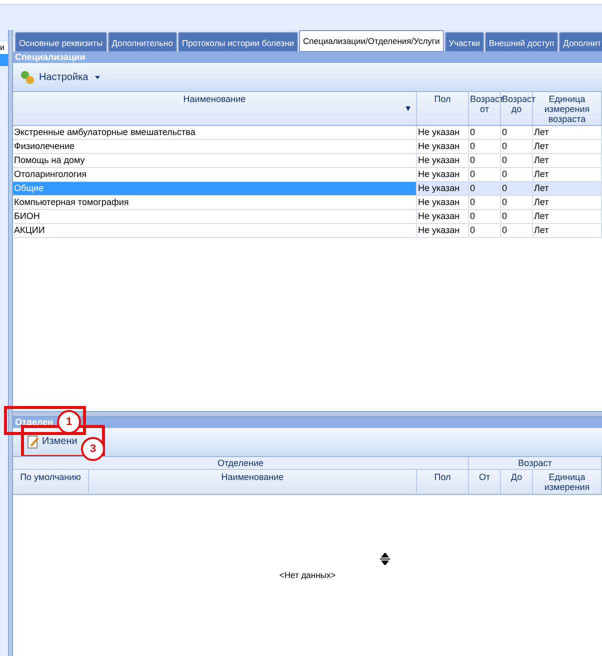  Describe the element at coordinates (485, 482) in the screenshot. I see `column-header: От` at that location.